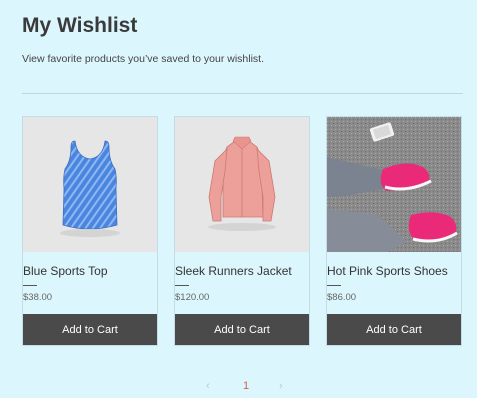 The image size is (477, 398). Describe the element at coordinates (233, 271) in the screenshot. I see `product-name: Sleek Runners Jacket` at that location.